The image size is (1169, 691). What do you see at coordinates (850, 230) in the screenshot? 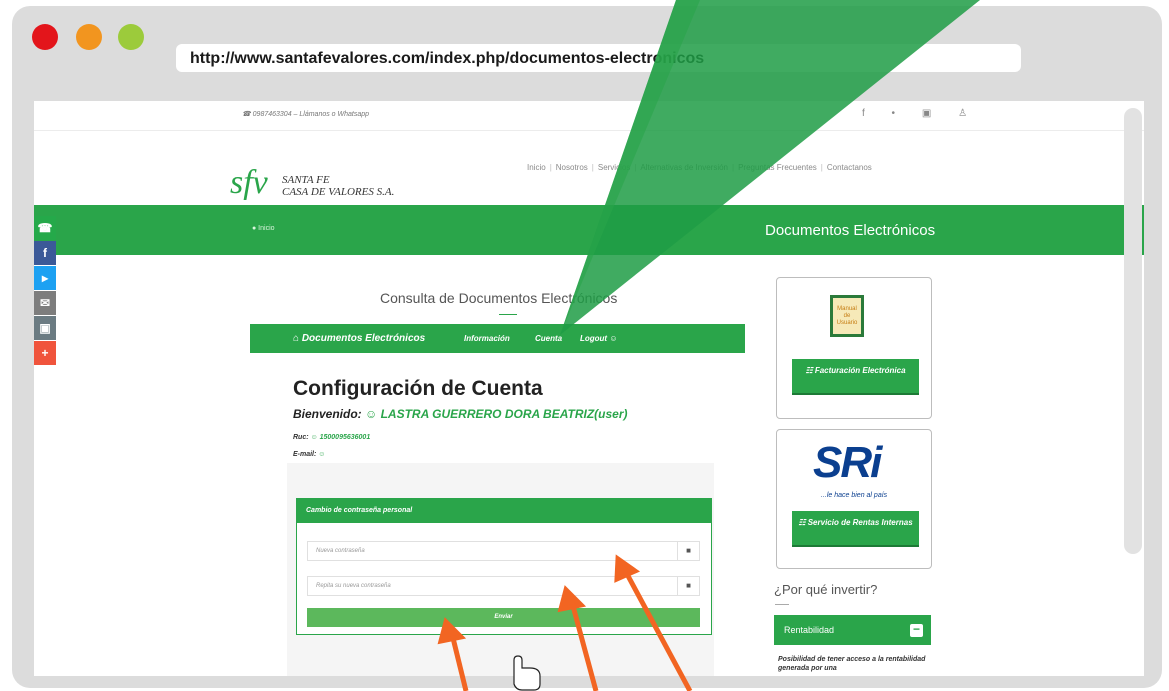
I see `page-title: Documentos Electrónicos` at bounding box center [850, 230].